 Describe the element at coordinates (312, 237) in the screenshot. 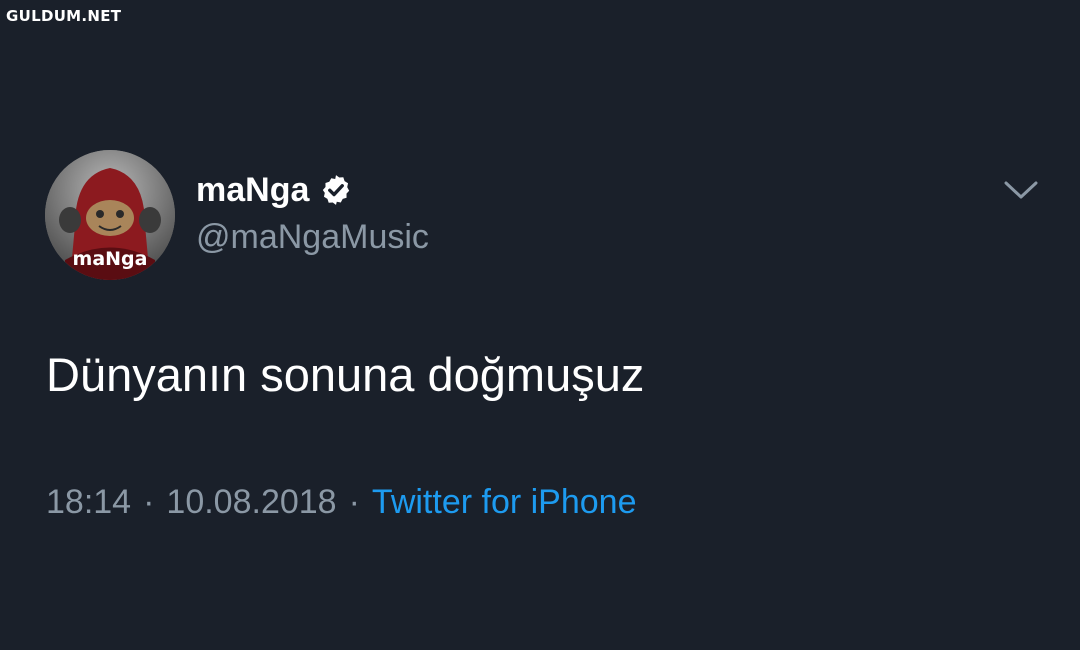

I see `user-handle: @maNgaMusic` at that location.